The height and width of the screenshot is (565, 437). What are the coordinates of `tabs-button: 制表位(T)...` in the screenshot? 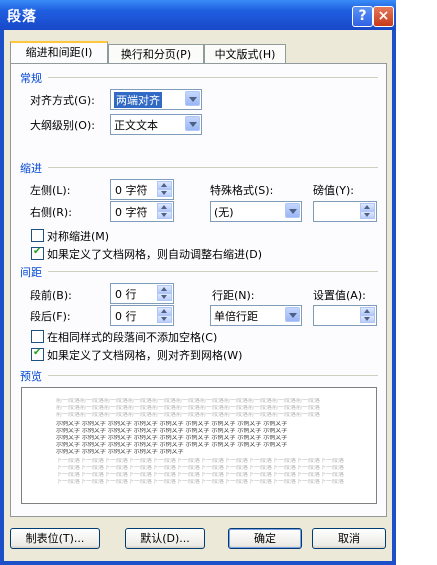 It's located at (55, 538).